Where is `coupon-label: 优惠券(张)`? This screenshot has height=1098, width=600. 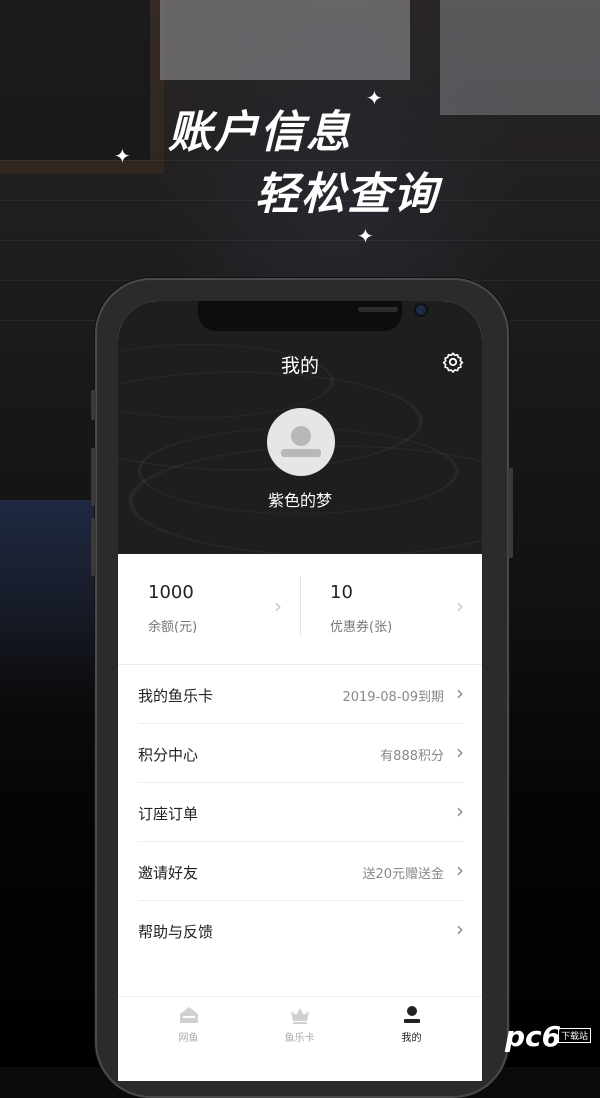 coupon-label: 优惠券(张) is located at coordinates (361, 627).